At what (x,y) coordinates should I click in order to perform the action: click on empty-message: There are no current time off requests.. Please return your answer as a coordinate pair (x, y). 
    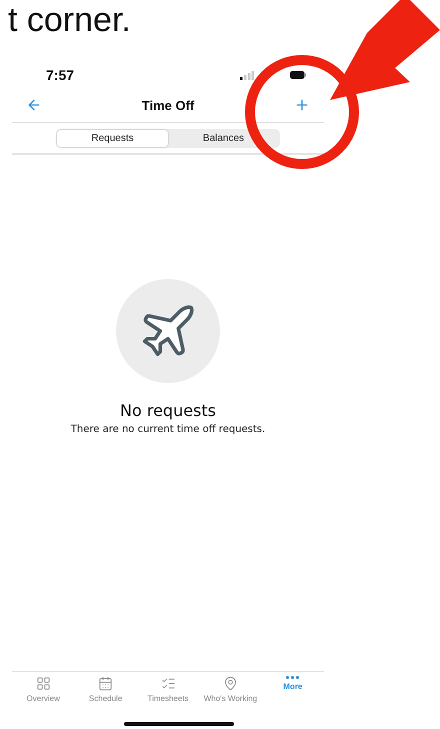
    Looking at the image, I should click on (168, 429).